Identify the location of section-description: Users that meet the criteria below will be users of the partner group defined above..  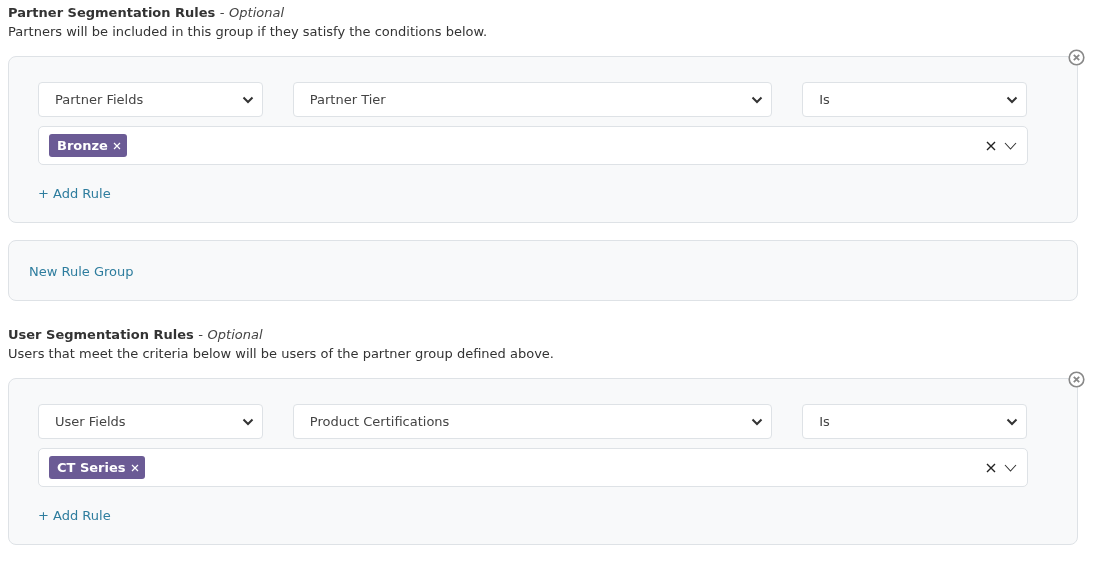
(281, 354).